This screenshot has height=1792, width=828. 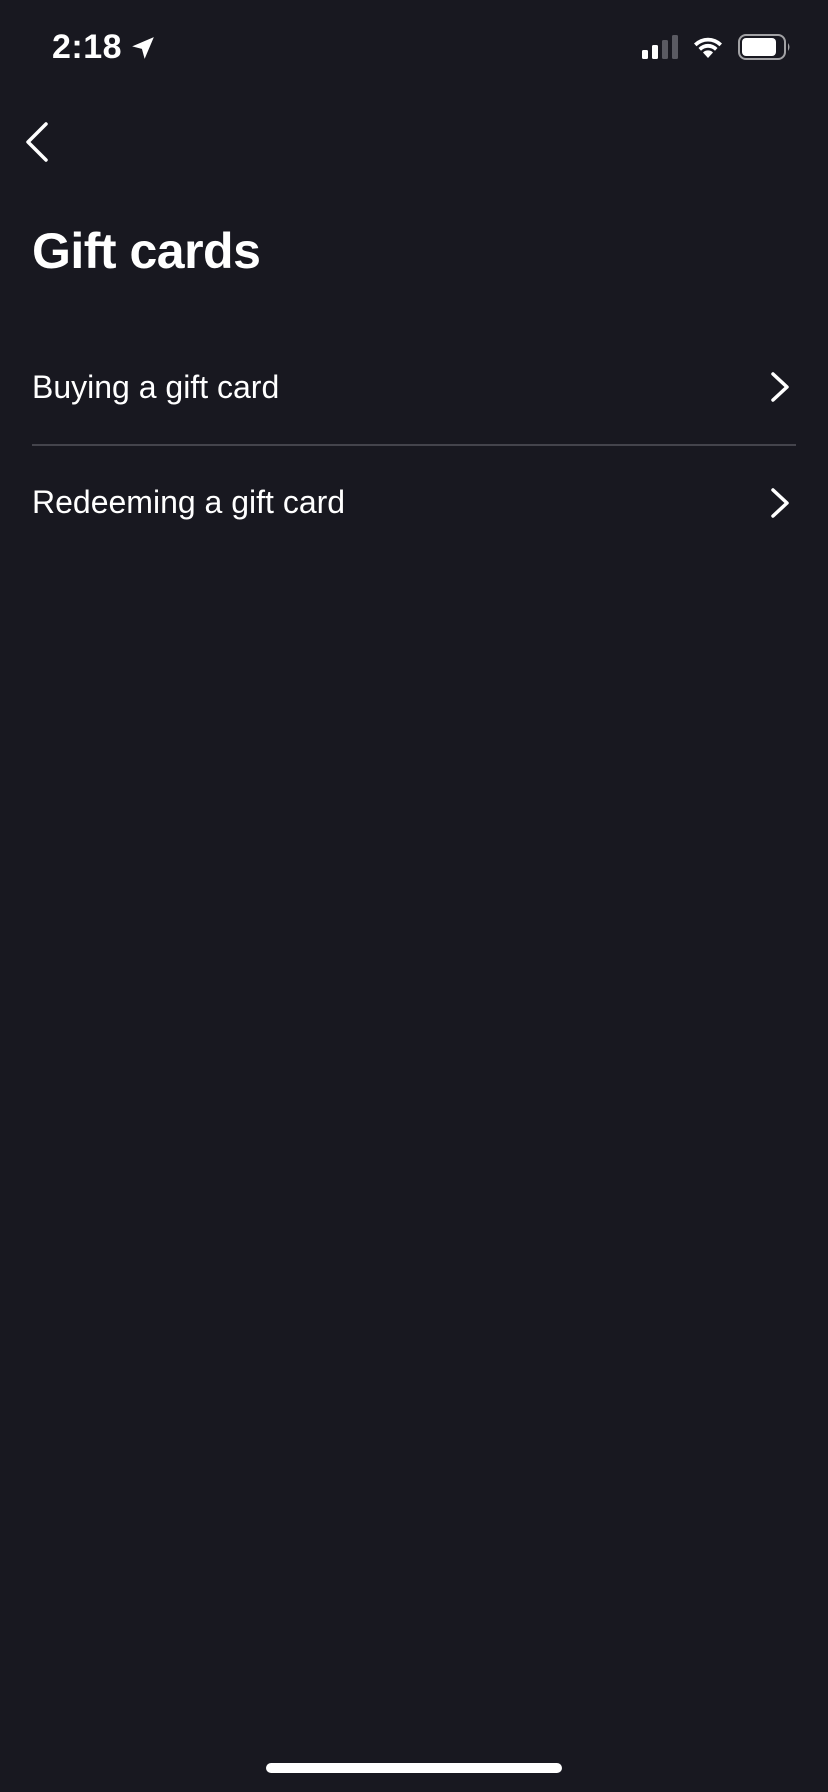 I want to click on battery-icon, so click(x=764, y=47).